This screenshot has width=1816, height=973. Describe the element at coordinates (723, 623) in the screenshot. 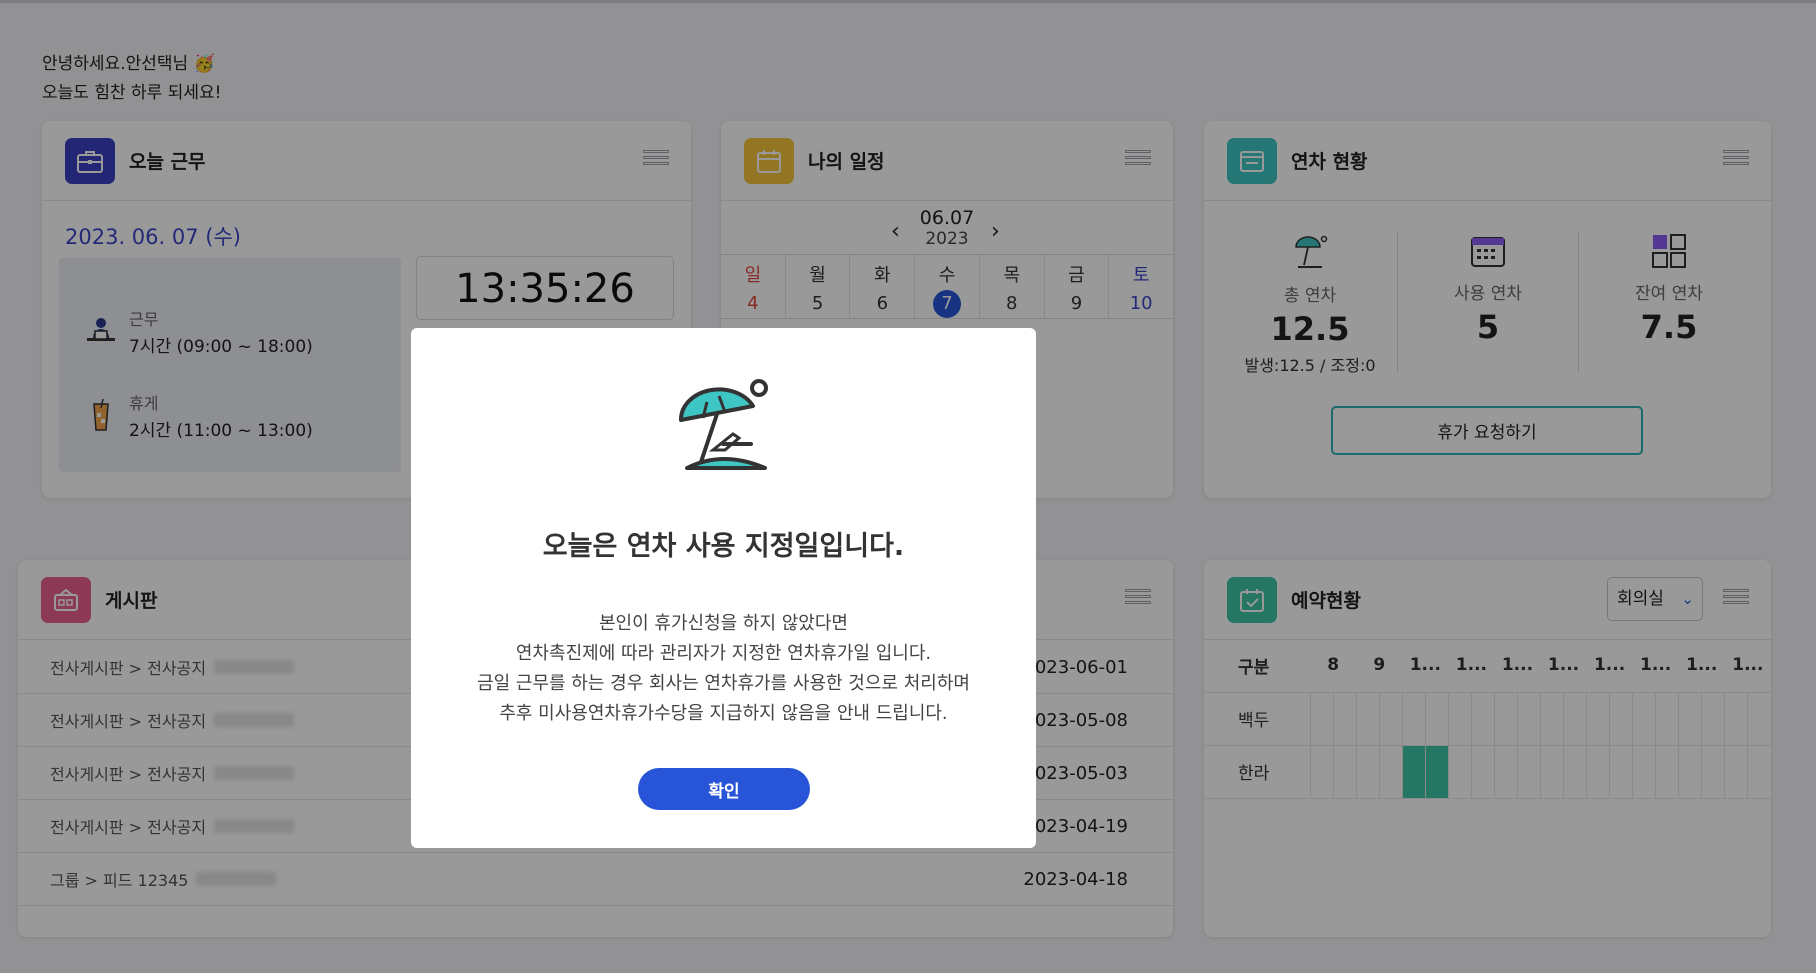

I see `modal-line: 본인이 휴가신청을 하지 않았다면` at that location.